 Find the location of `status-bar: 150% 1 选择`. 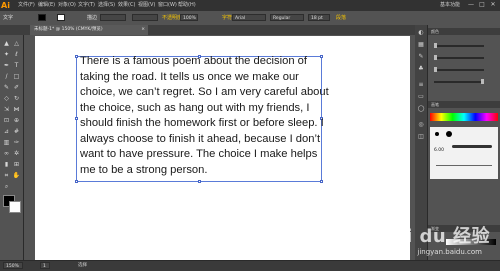

status-bar: 150% 1 选择 is located at coordinates (250, 265).